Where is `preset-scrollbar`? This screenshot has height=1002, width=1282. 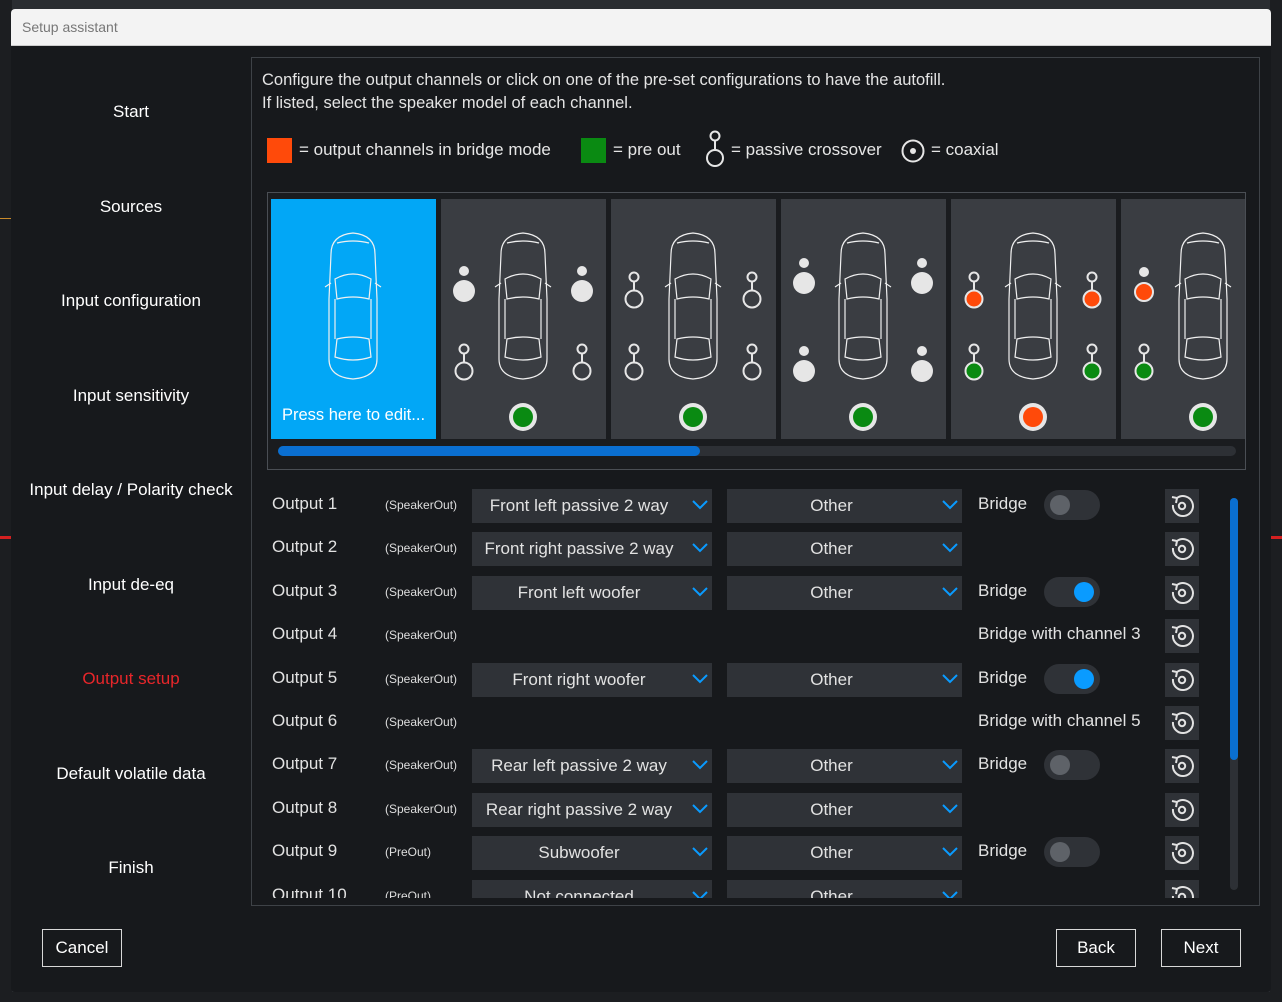 preset-scrollbar is located at coordinates (757, 451).